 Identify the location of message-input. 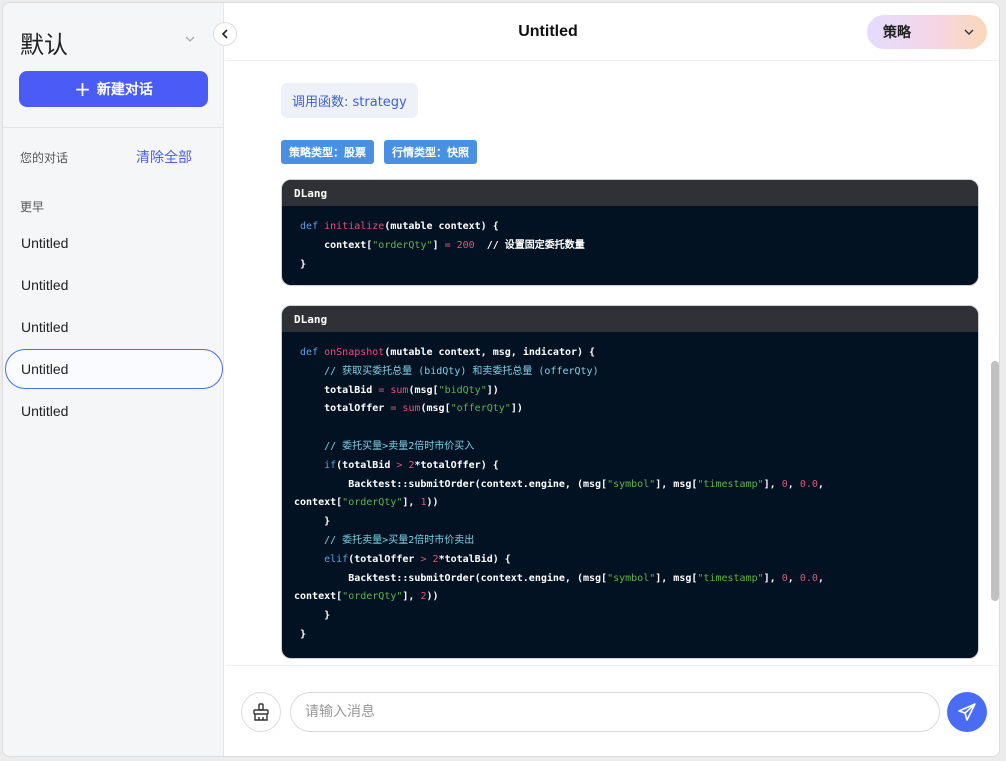
(615, 712).